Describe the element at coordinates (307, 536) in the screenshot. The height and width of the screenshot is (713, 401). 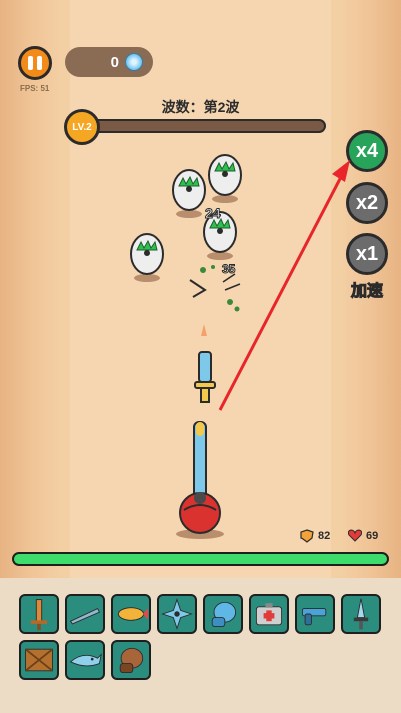
I see `shield-icon` at that location.